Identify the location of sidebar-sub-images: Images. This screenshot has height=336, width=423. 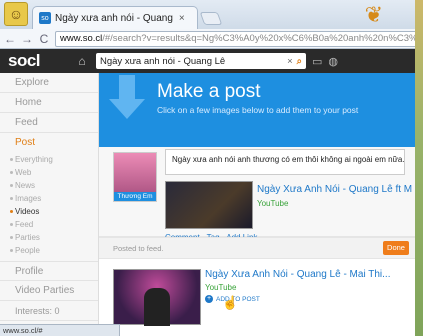
(49, 198).